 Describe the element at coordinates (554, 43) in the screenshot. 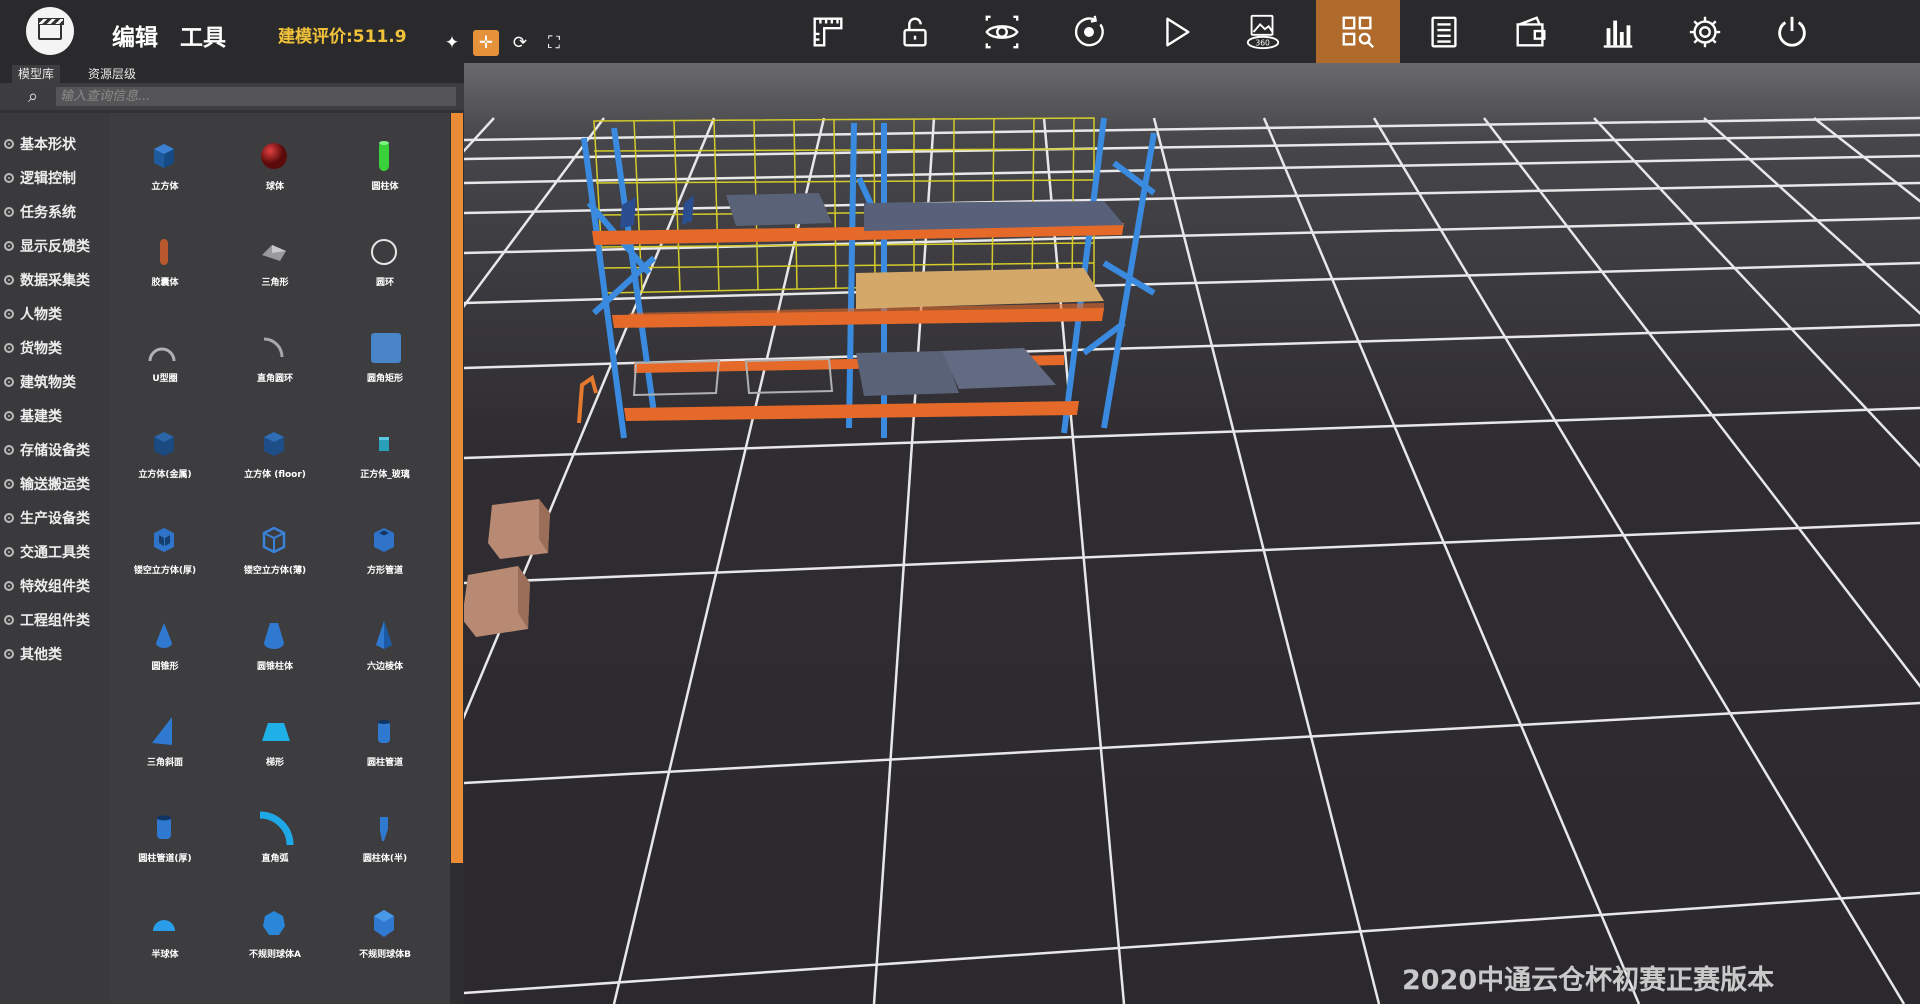

I see `fullscreen-icon: ⛶` at that location.